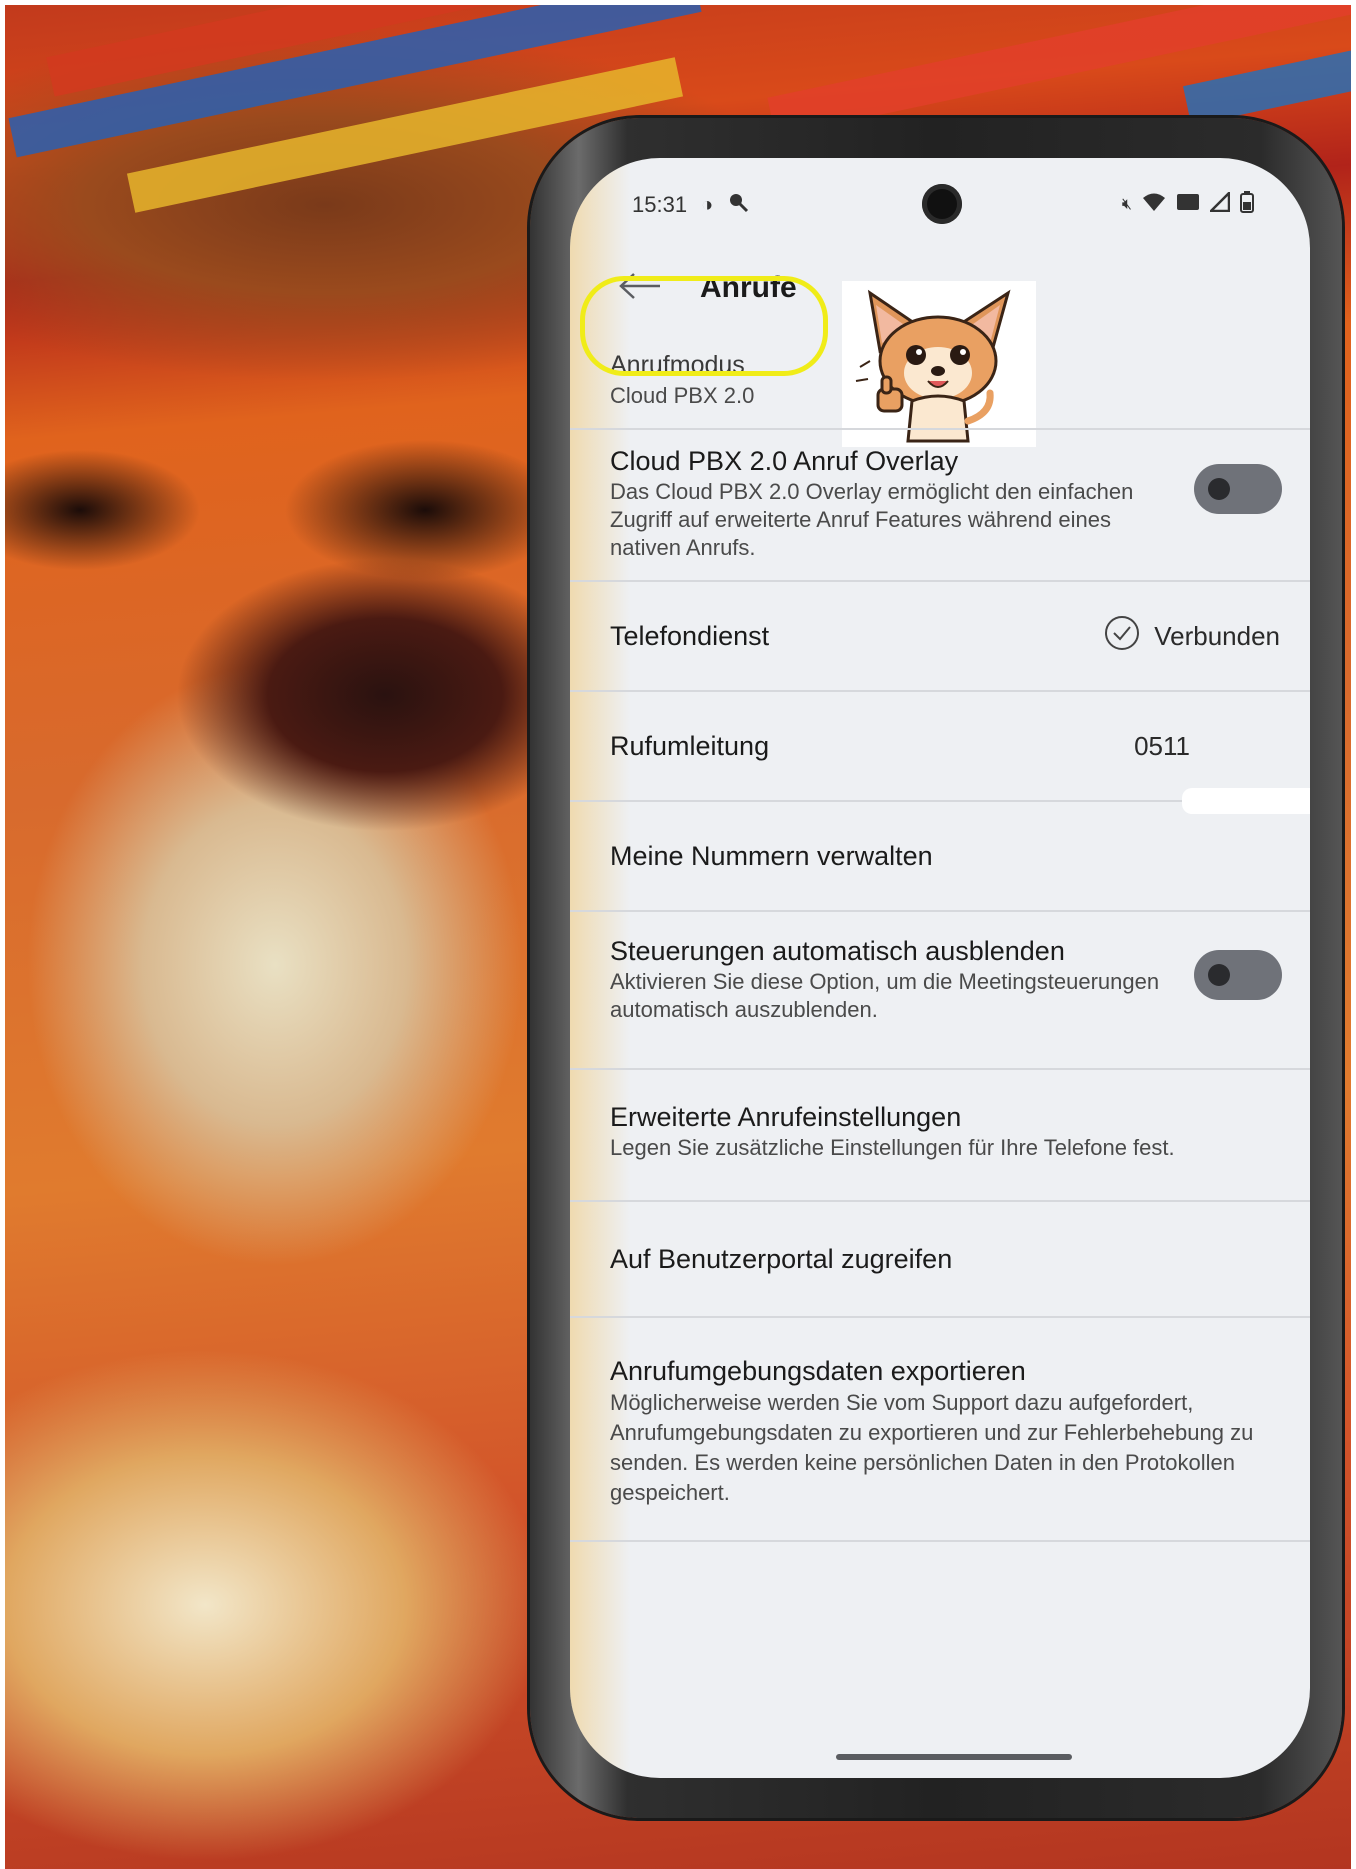  Describe the element at coordinates (784, 461) in the screenshot. I see `overlay-title: Cloud PBX 2.0 Anruf Overlay` at that location.